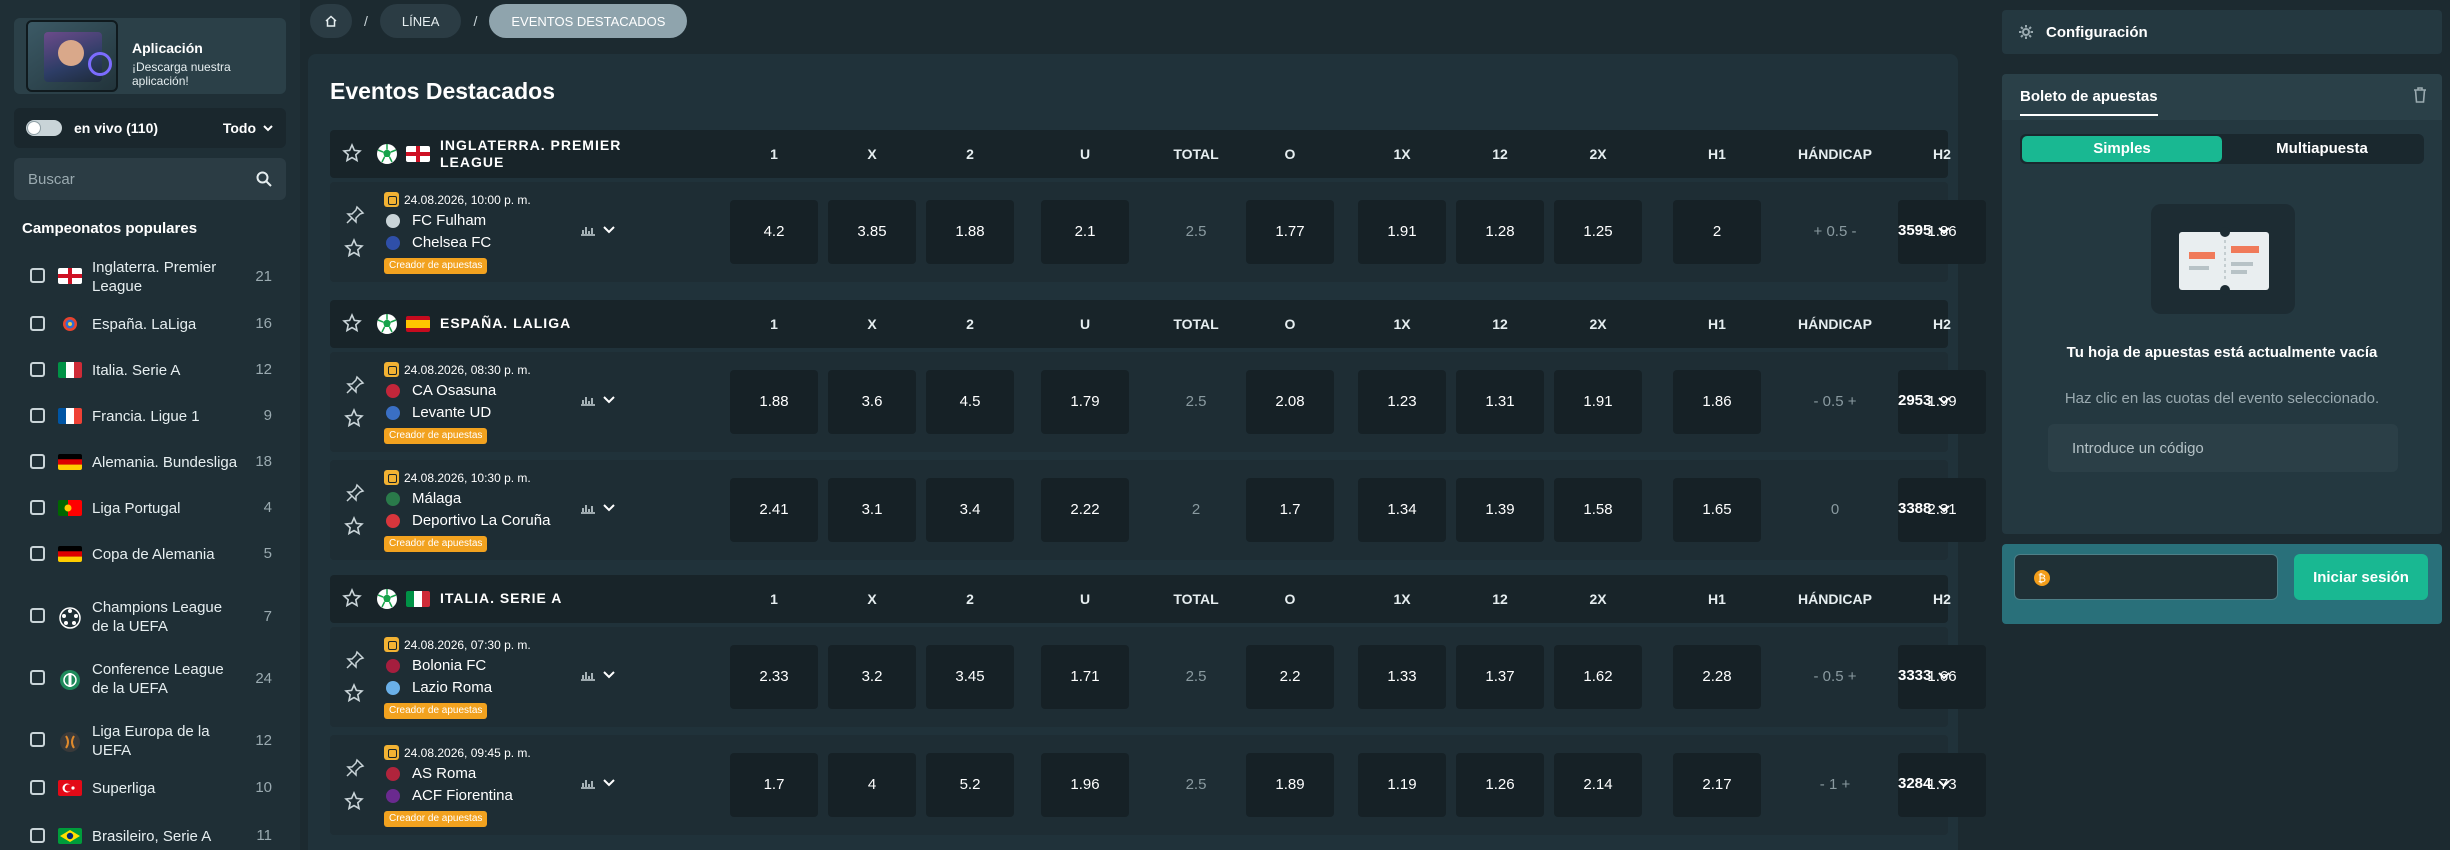  Describe the element at coordinates (1598, 510) in the screenshot. I see `odds-button: 1.58` at that location.